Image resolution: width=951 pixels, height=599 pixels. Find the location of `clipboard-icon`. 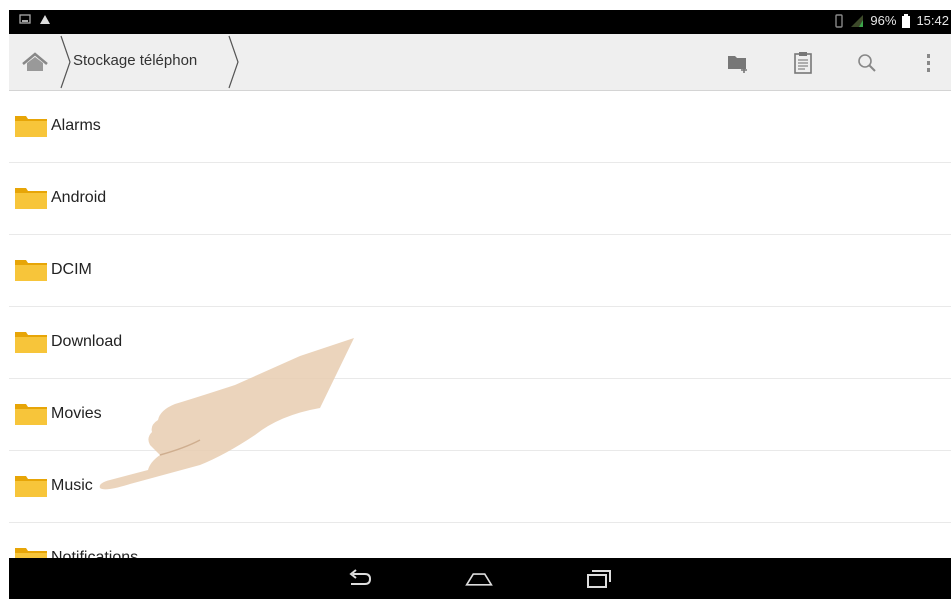

clipboard-icon is located at coordinates (803, 63).